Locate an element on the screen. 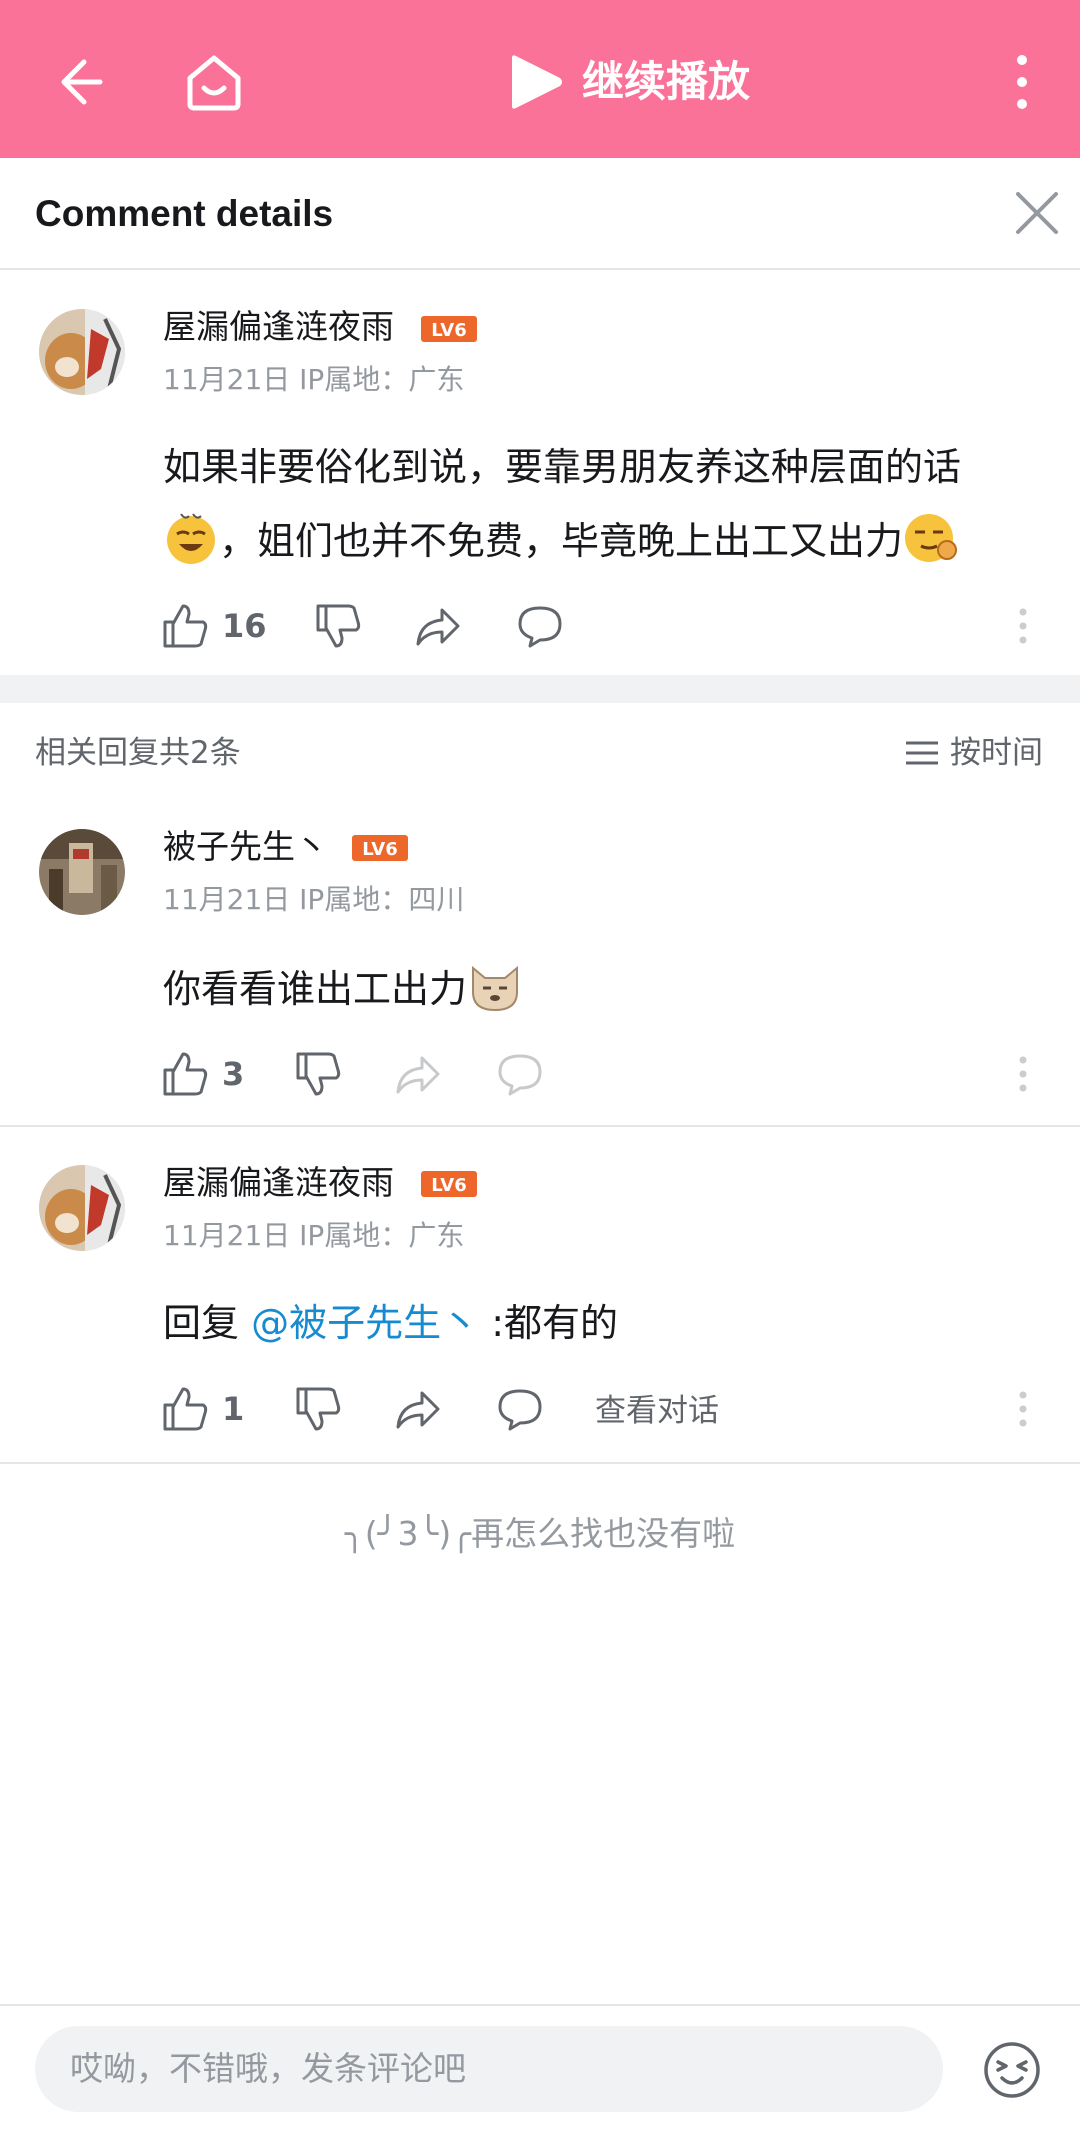 The height and width of the screenshot is (2131, 1080). more-vertical-icon is located at coordinates (1022, 82).